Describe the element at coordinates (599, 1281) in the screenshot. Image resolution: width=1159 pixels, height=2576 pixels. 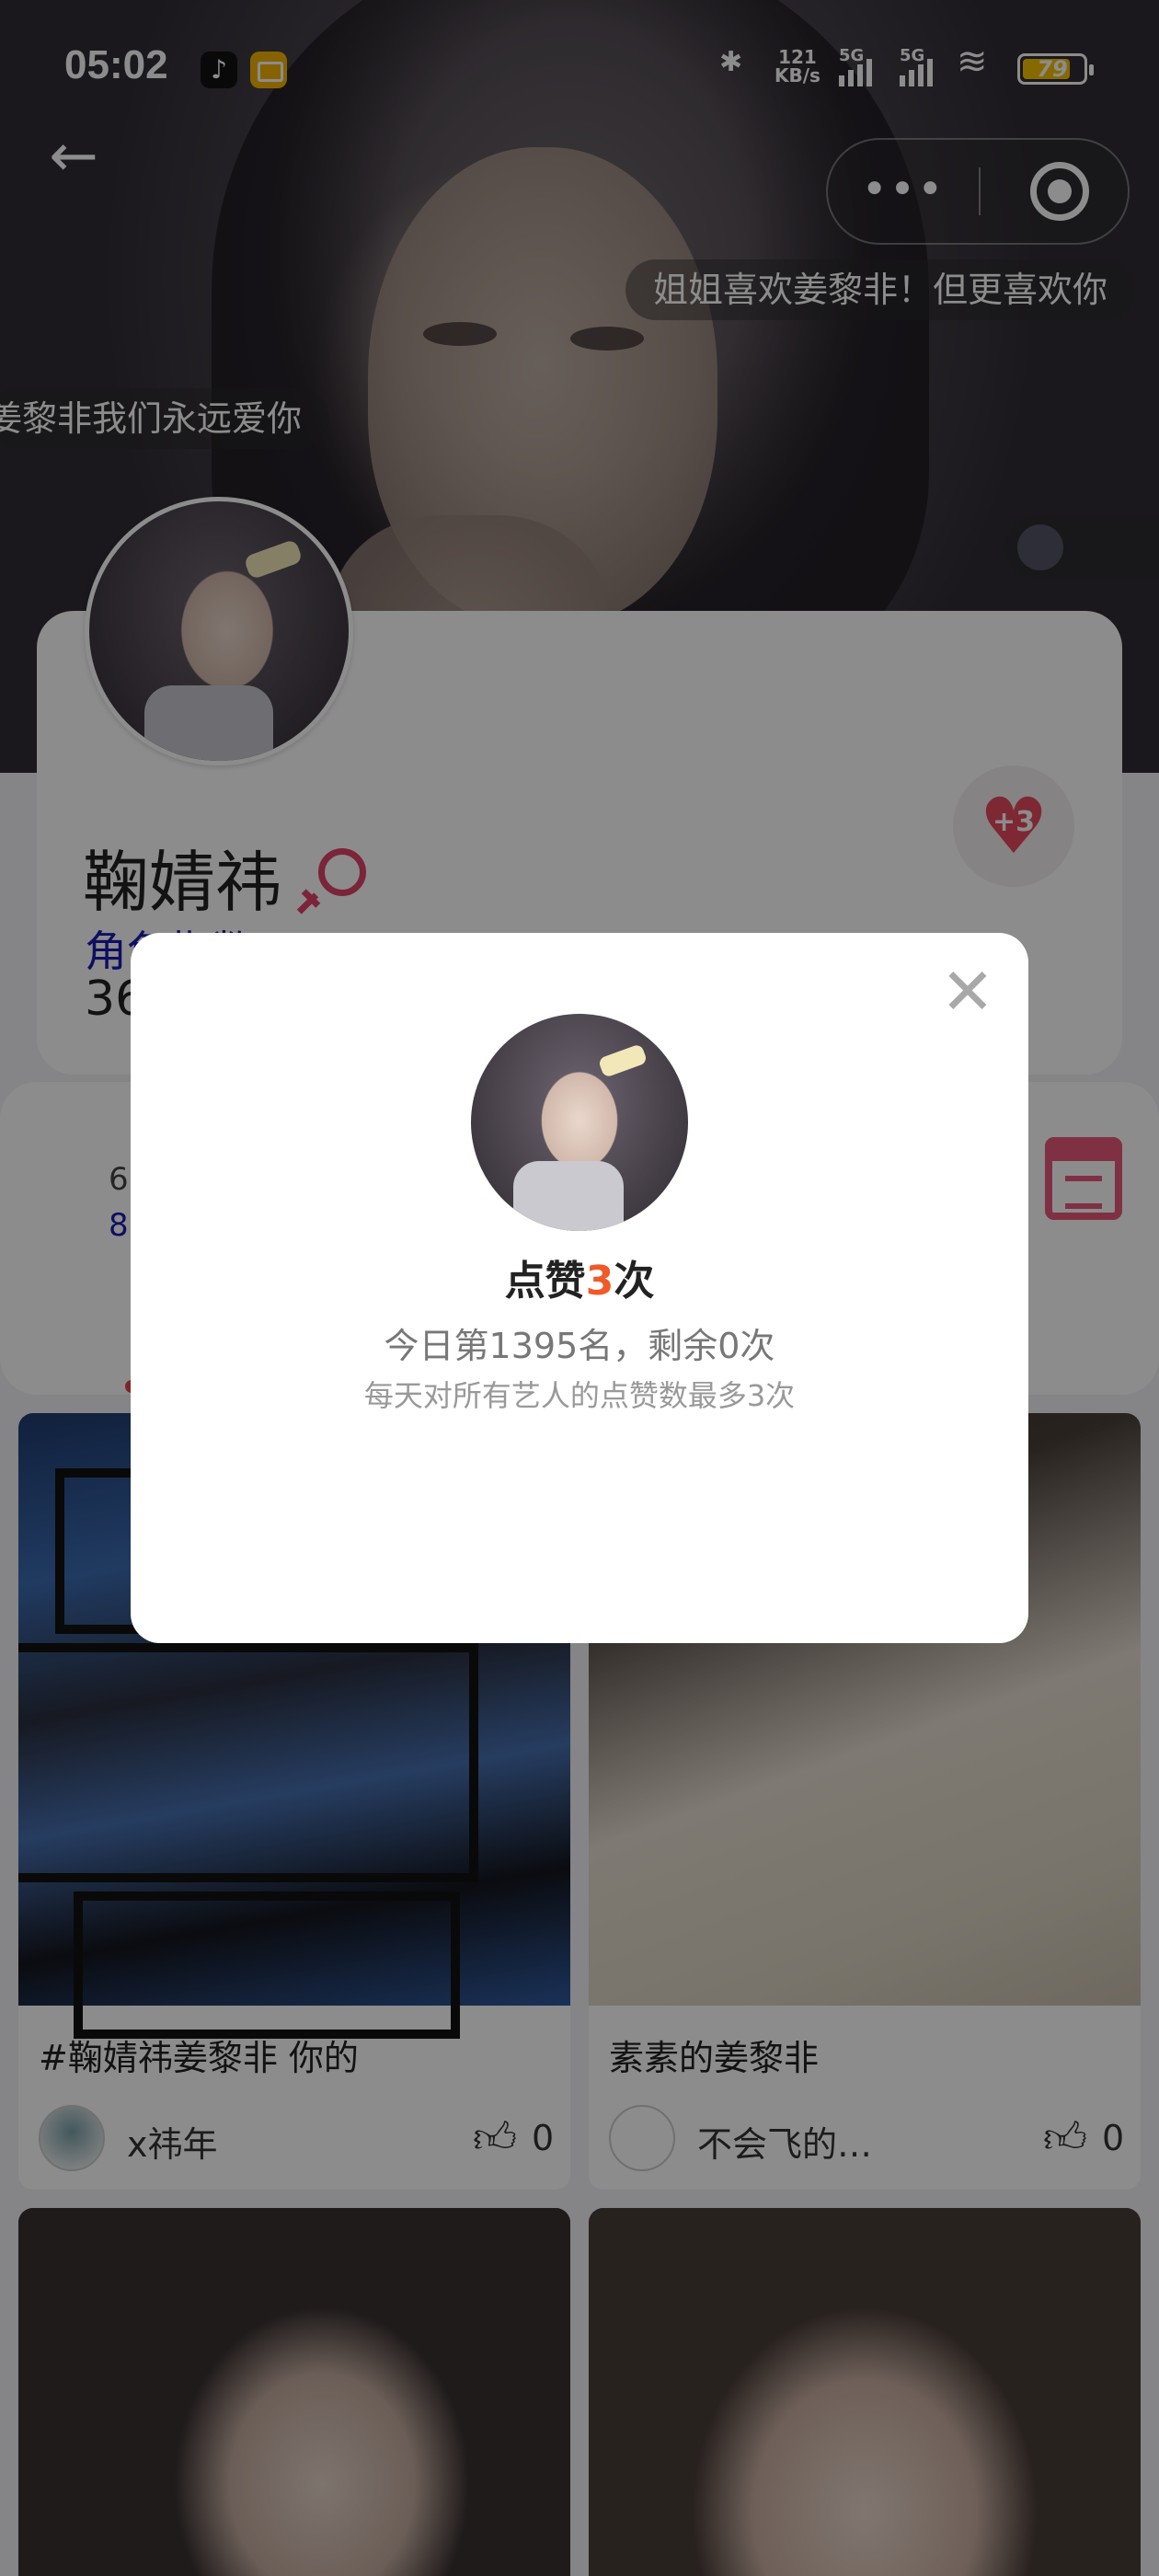
I see `dialog-like-count: 3` at that location.